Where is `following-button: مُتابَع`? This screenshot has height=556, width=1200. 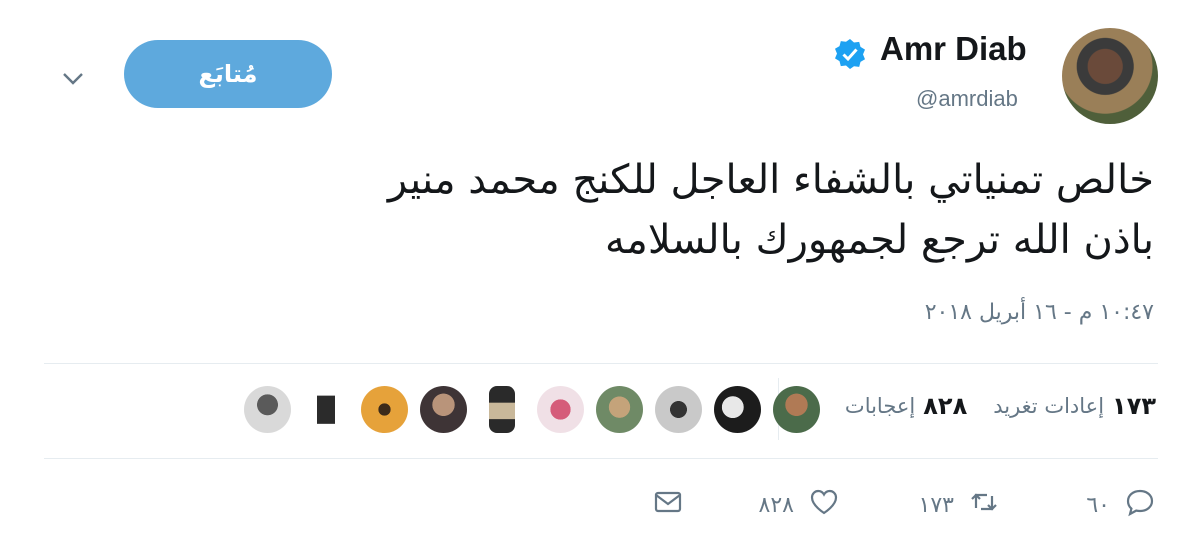 following-button: مُتابَع is located at coordinates (228, 74).